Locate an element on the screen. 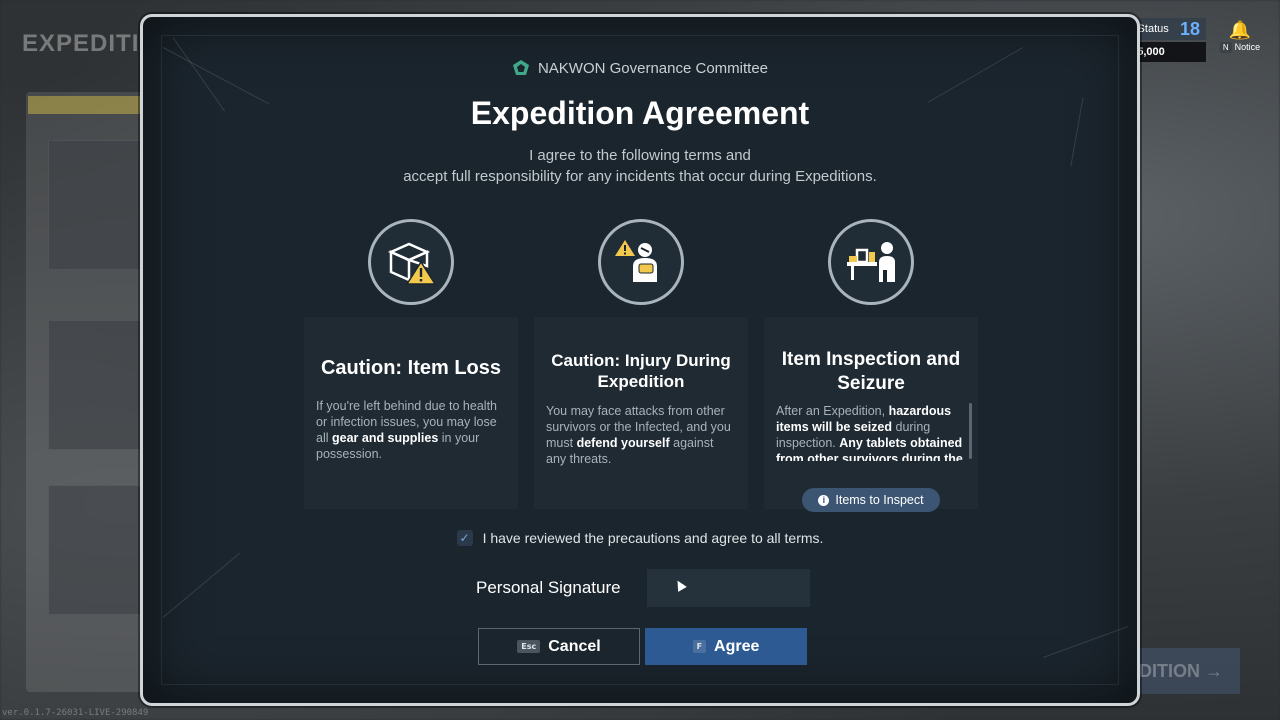 This screenshot has height=720, width=1280. org-header: NAKWON Governance Committee is located at coordinates (640, 68).